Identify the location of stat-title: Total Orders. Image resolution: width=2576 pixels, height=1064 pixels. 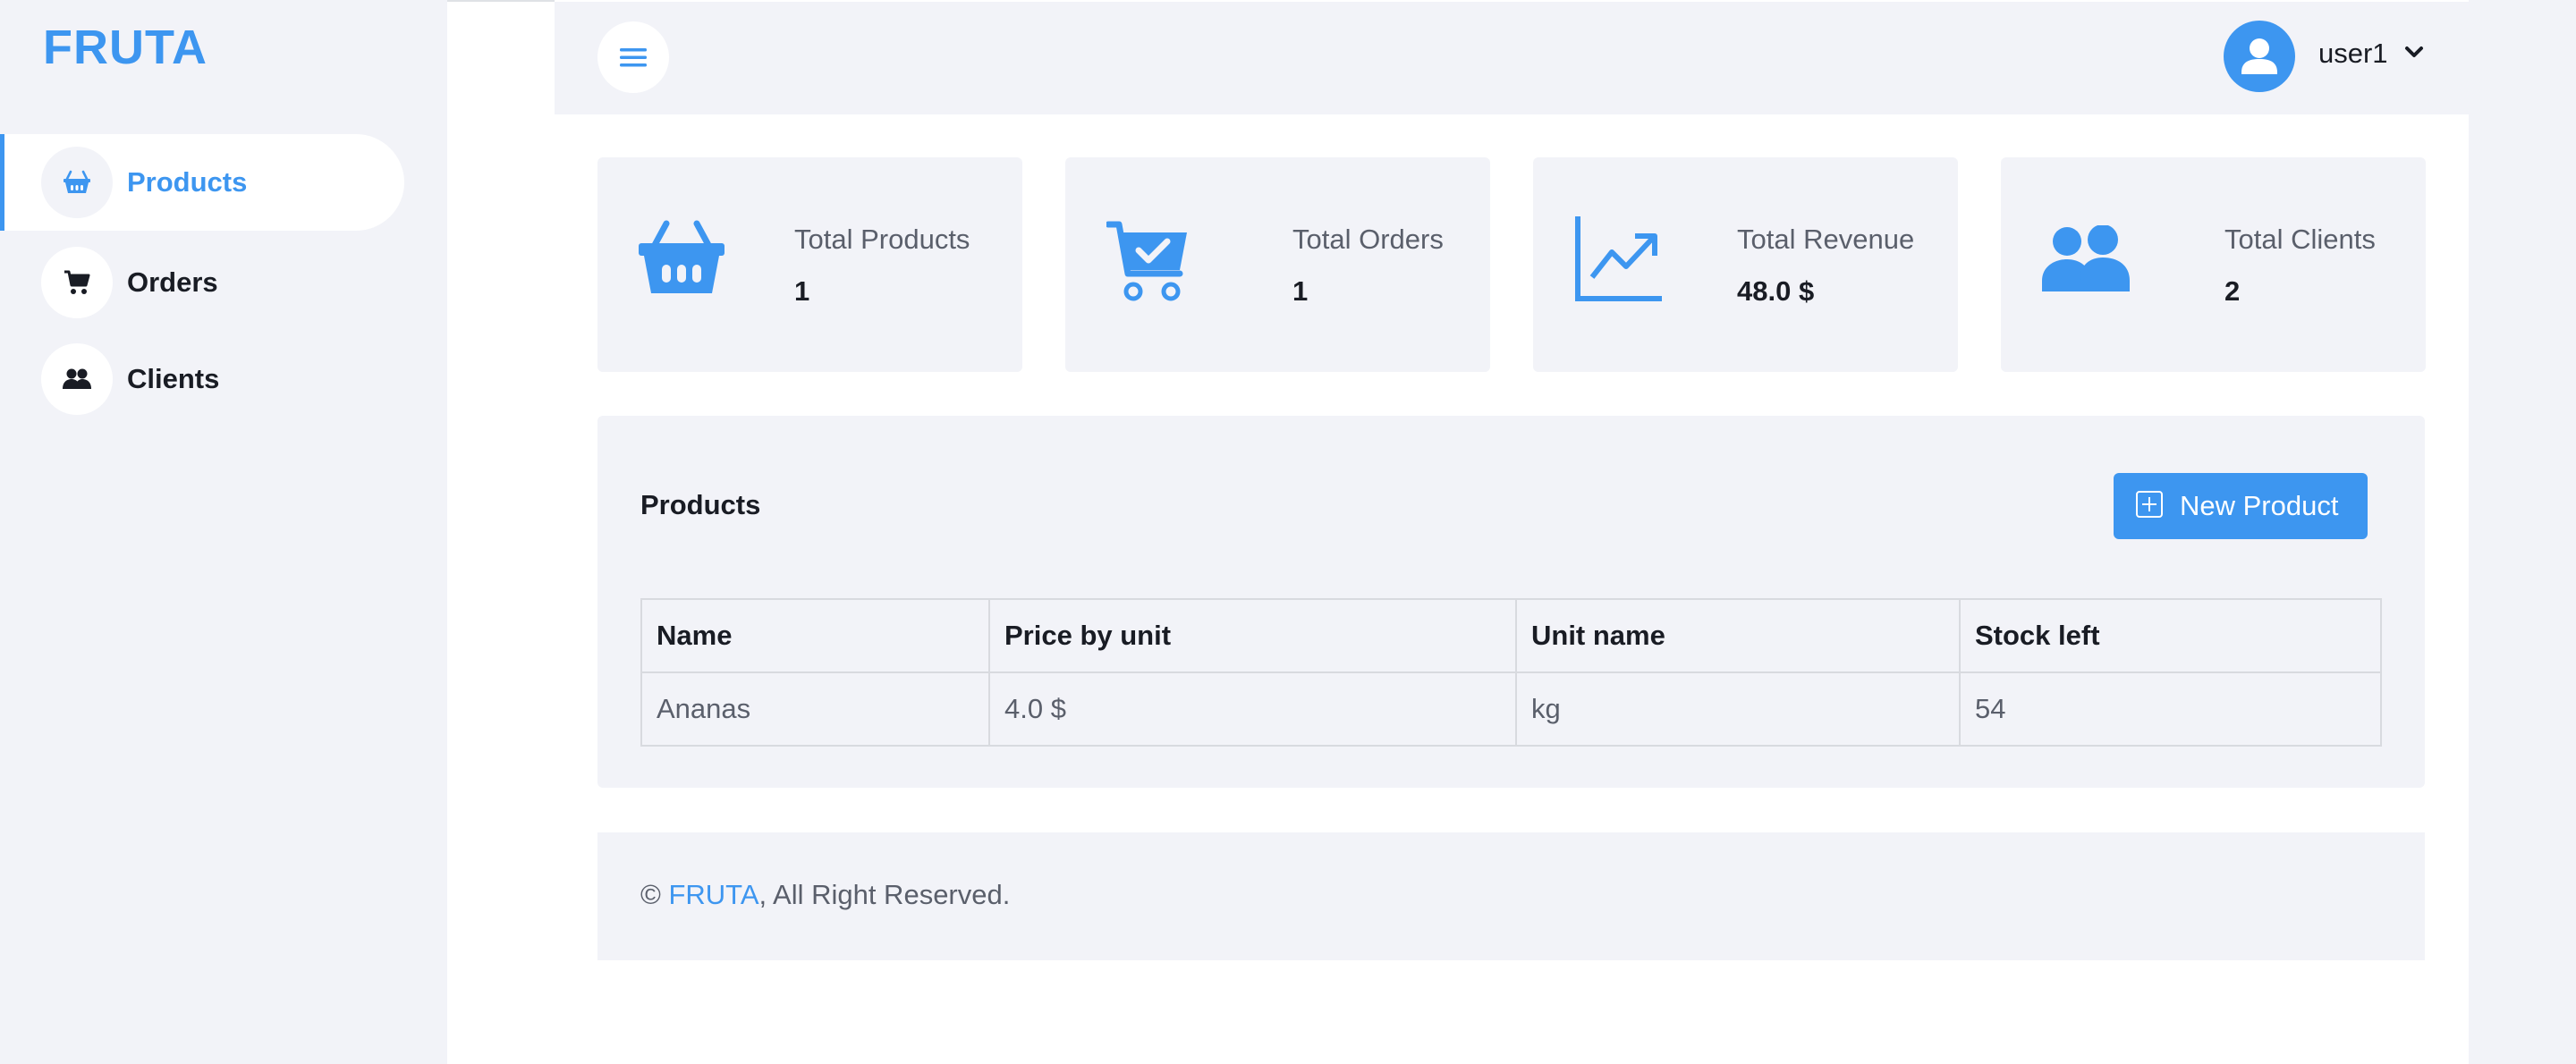
(1368, 240).